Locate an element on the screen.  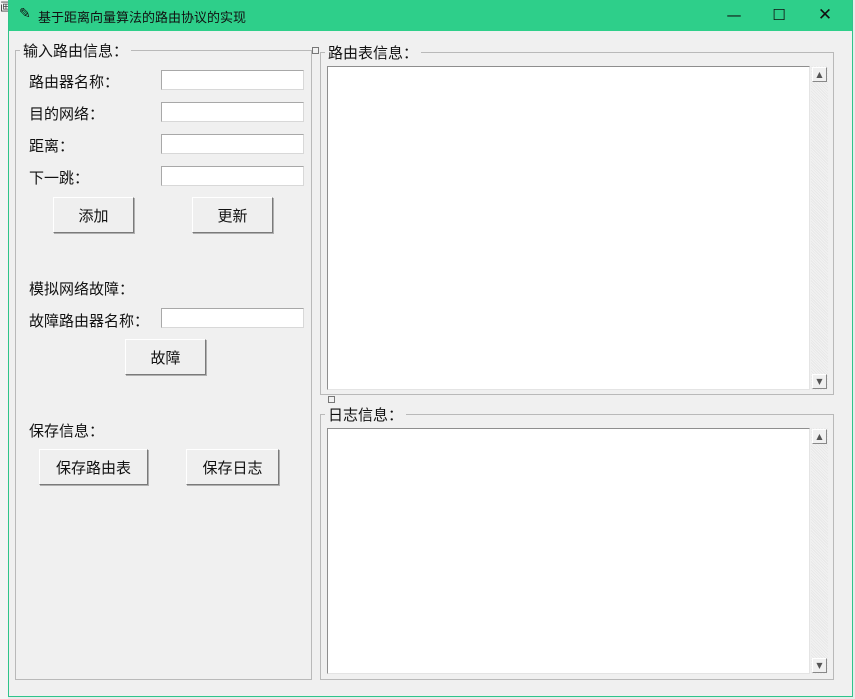
add-button: 添加 is located at coordinates (93, 215).